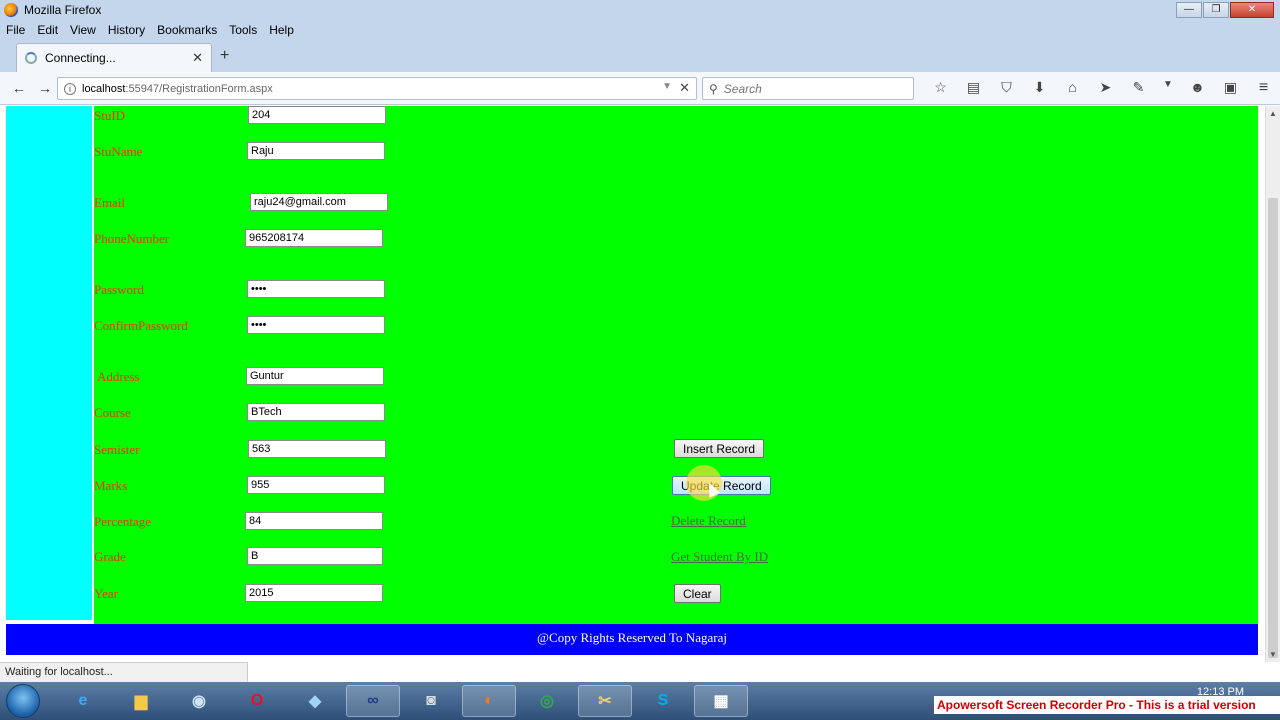  What do you see at coordinates (317, 115) in the screenshot?
I see `input-stuid` at bounding box center [317, 115].